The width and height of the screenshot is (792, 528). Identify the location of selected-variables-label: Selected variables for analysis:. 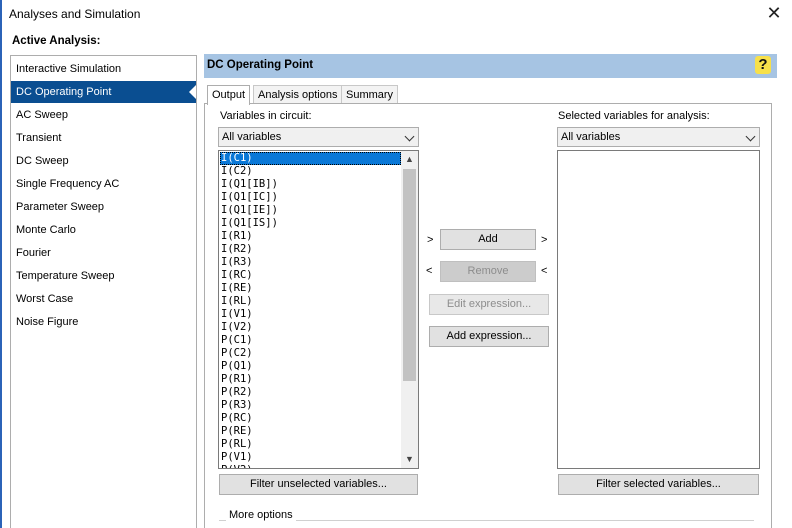
(634, 116).